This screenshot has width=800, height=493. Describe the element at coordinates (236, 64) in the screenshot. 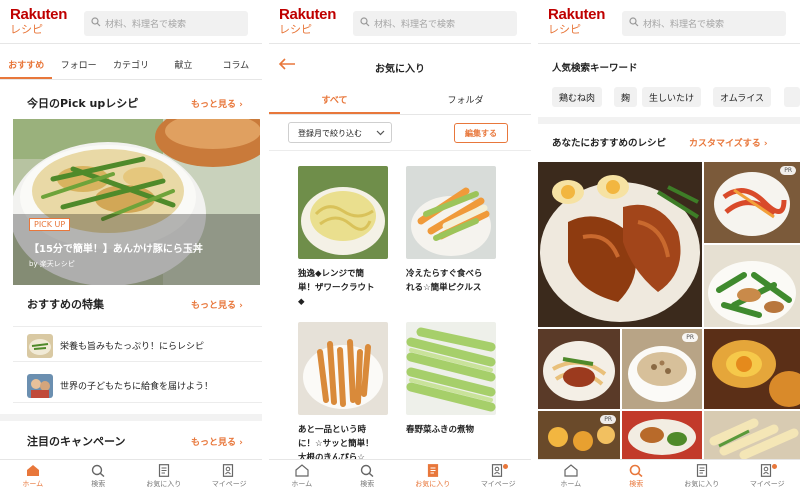

I see `tab-column: コラム` at that location.